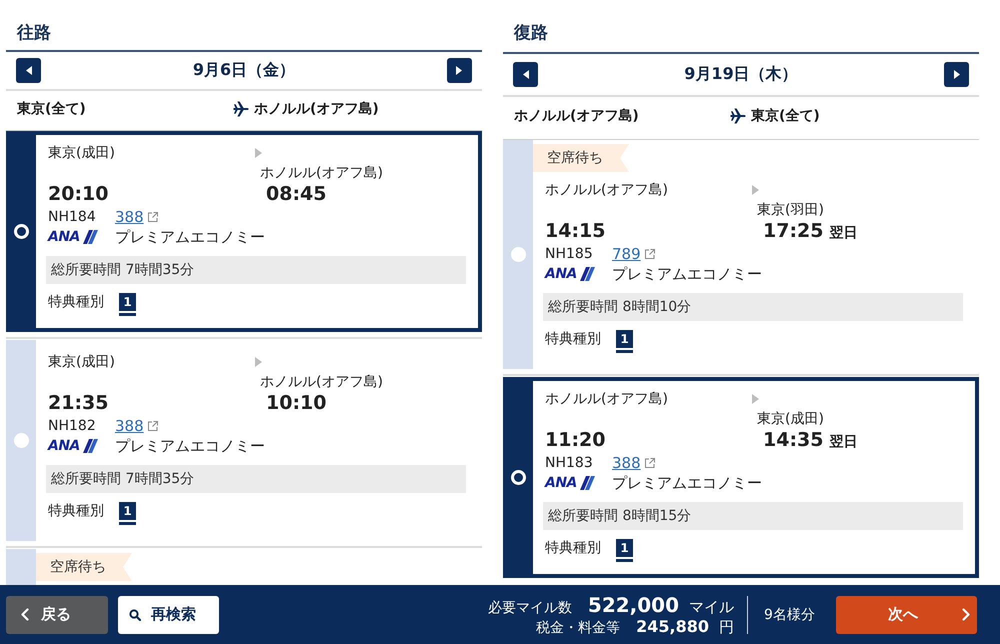 The width and height of the screenshot is (1000, 644). I want to click on flight-number: NH185, so click(569, 254).